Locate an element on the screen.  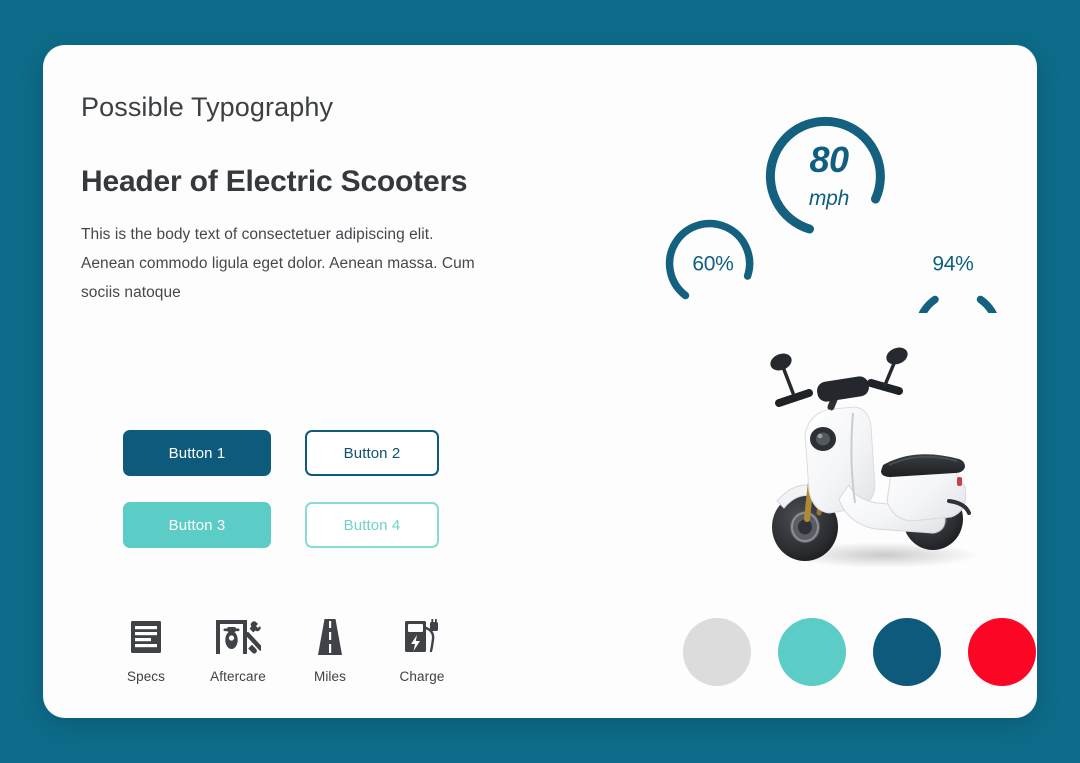
button-1: Button 1 is located at coordinates (197, 453).